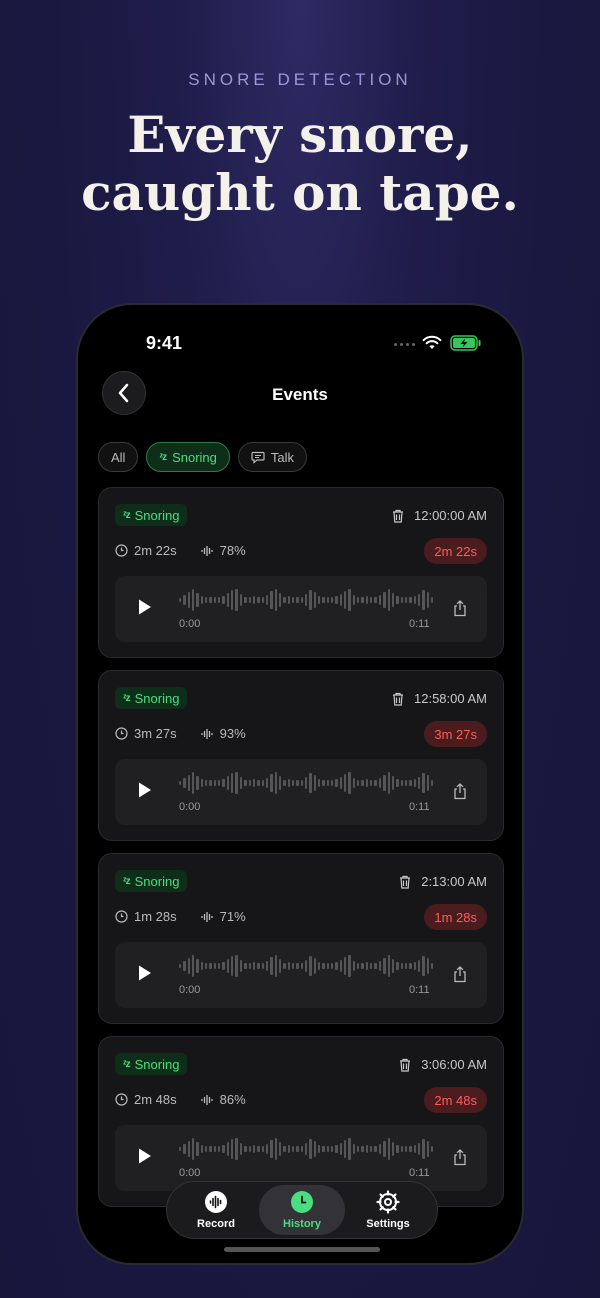 This screenshot has height=1298, width=600. I want to click on event-confidence: 86%, so click(232, 1099).